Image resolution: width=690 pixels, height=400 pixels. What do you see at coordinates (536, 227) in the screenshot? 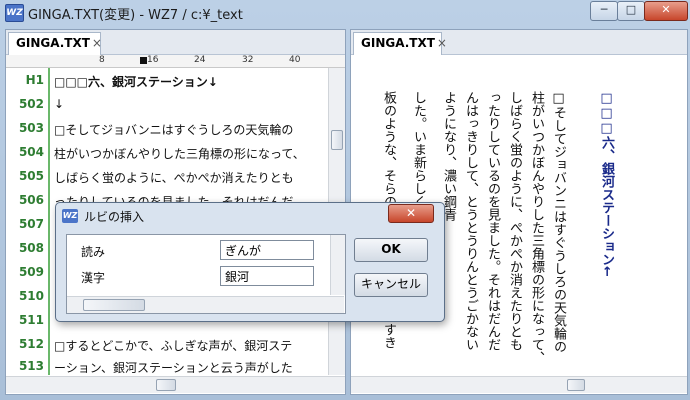
I see `vertical-column: 柱がいつかぼんやりした三角標の形になって、` at bounding box center [536, 227].